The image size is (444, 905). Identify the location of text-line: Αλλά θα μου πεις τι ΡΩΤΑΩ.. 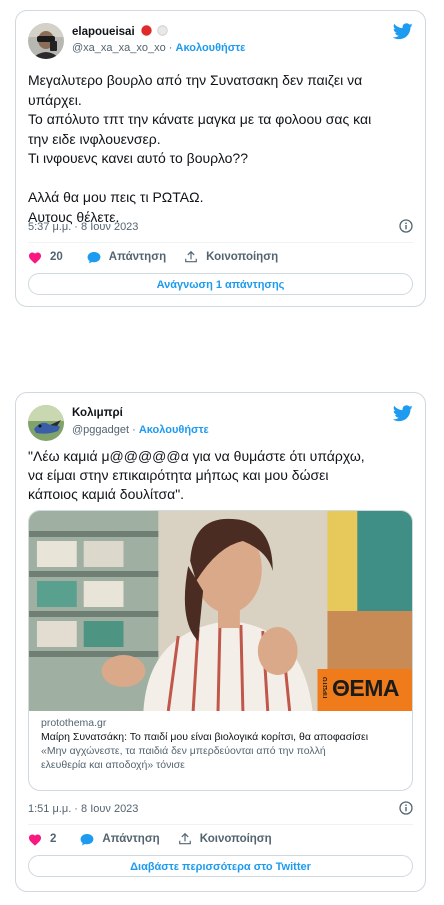
(116, 197).